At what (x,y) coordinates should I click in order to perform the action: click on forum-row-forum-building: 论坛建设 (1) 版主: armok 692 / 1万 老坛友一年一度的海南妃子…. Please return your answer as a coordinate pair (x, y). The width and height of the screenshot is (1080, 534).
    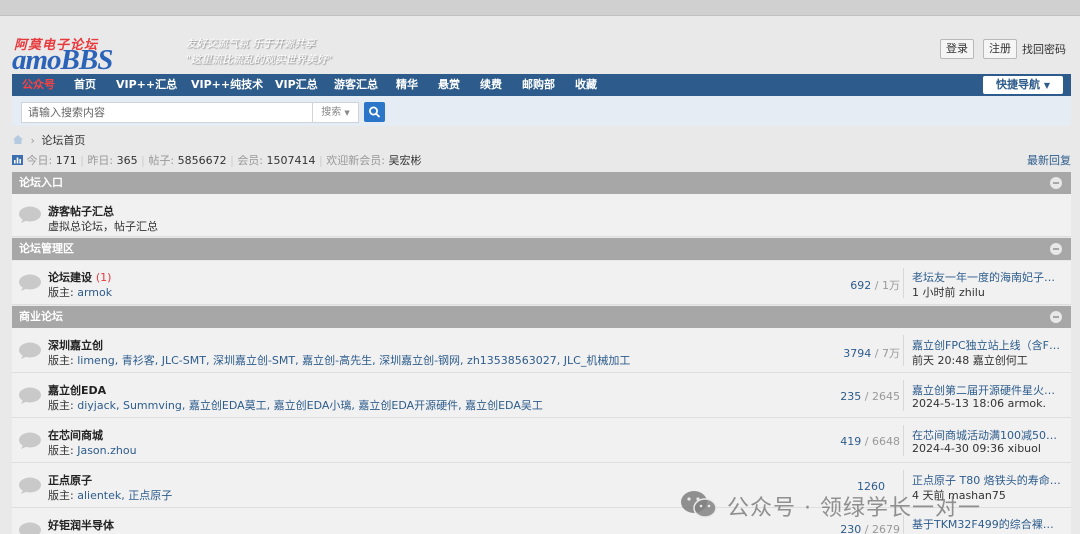
    Looking at the image, I should click on (541, 283).